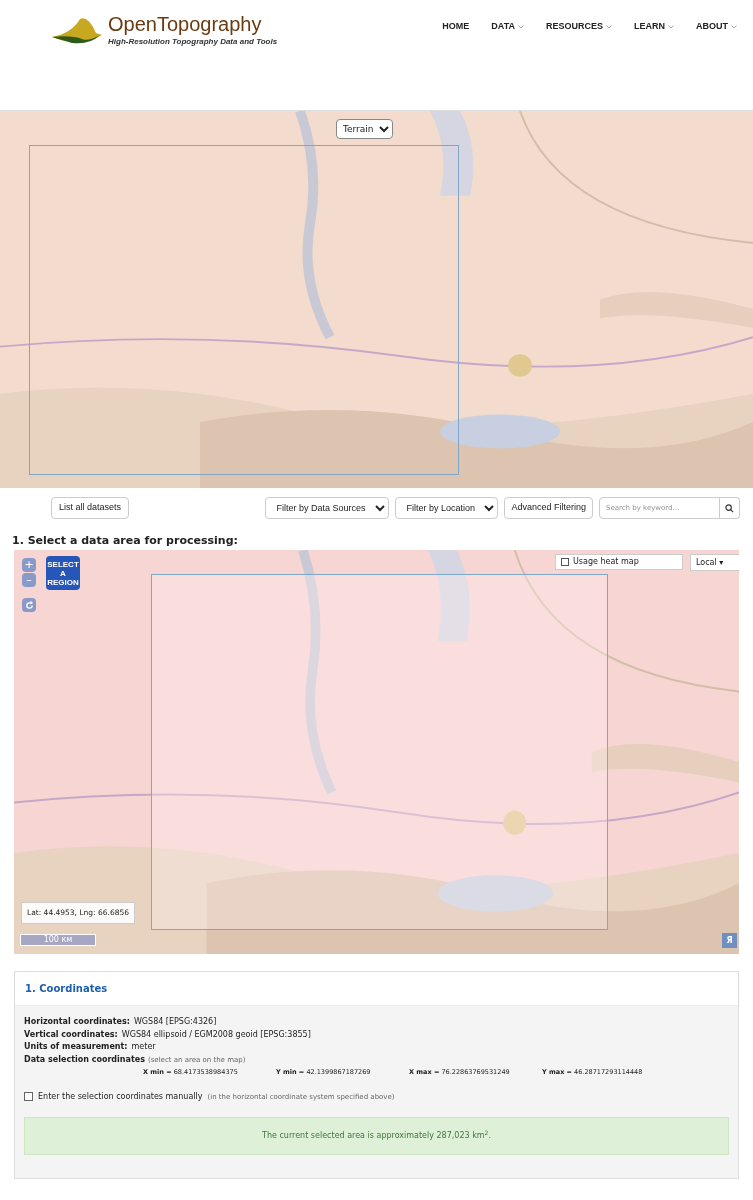 The width and height of the screenshot is (753, 1200). What do you see at coordinates (548, 508) in the screenshot?
I see `advanced-filtering-button: Advanced Filtering` at bounding box center [548, 508].